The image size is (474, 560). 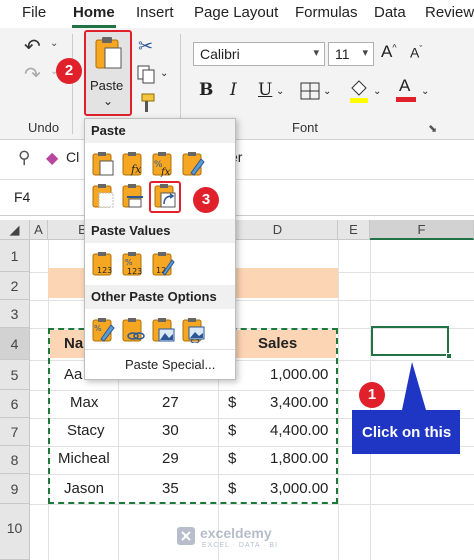 What do you see at coordinates (170, 488) in the screenshot?
I see `cell-qty: 35` at bounding box center [170, 488].